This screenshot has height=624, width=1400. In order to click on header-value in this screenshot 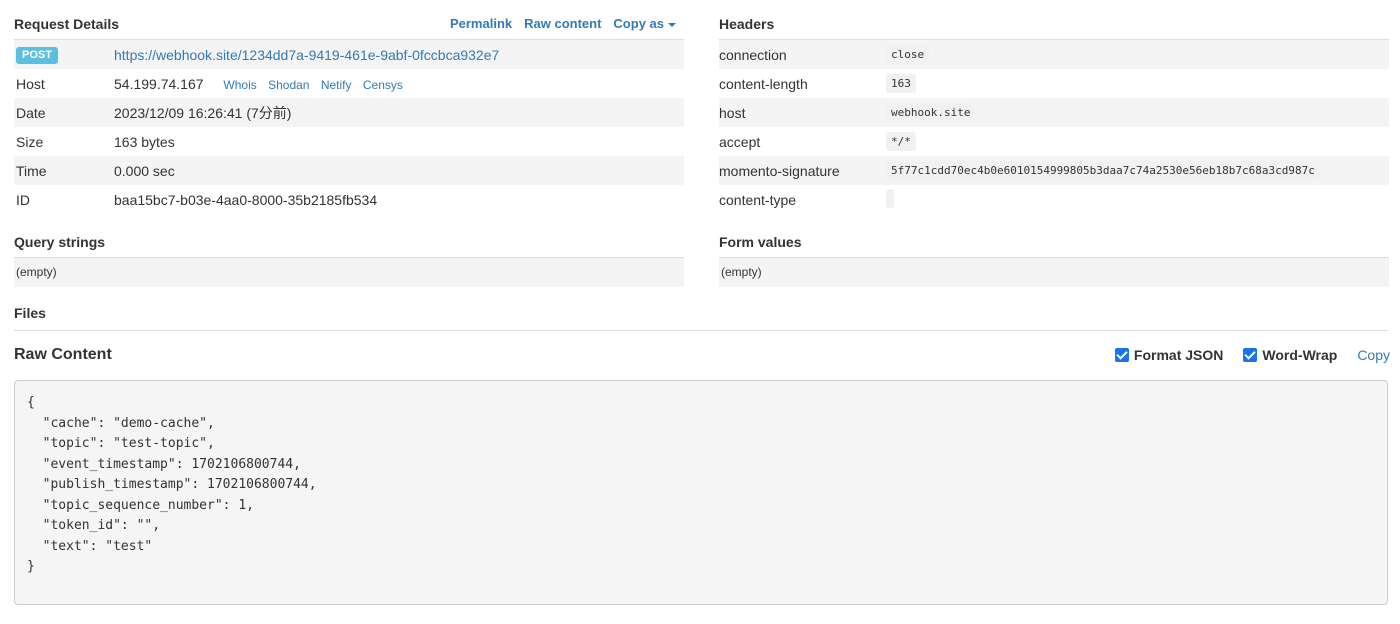, I will do `click(890, 198)`.